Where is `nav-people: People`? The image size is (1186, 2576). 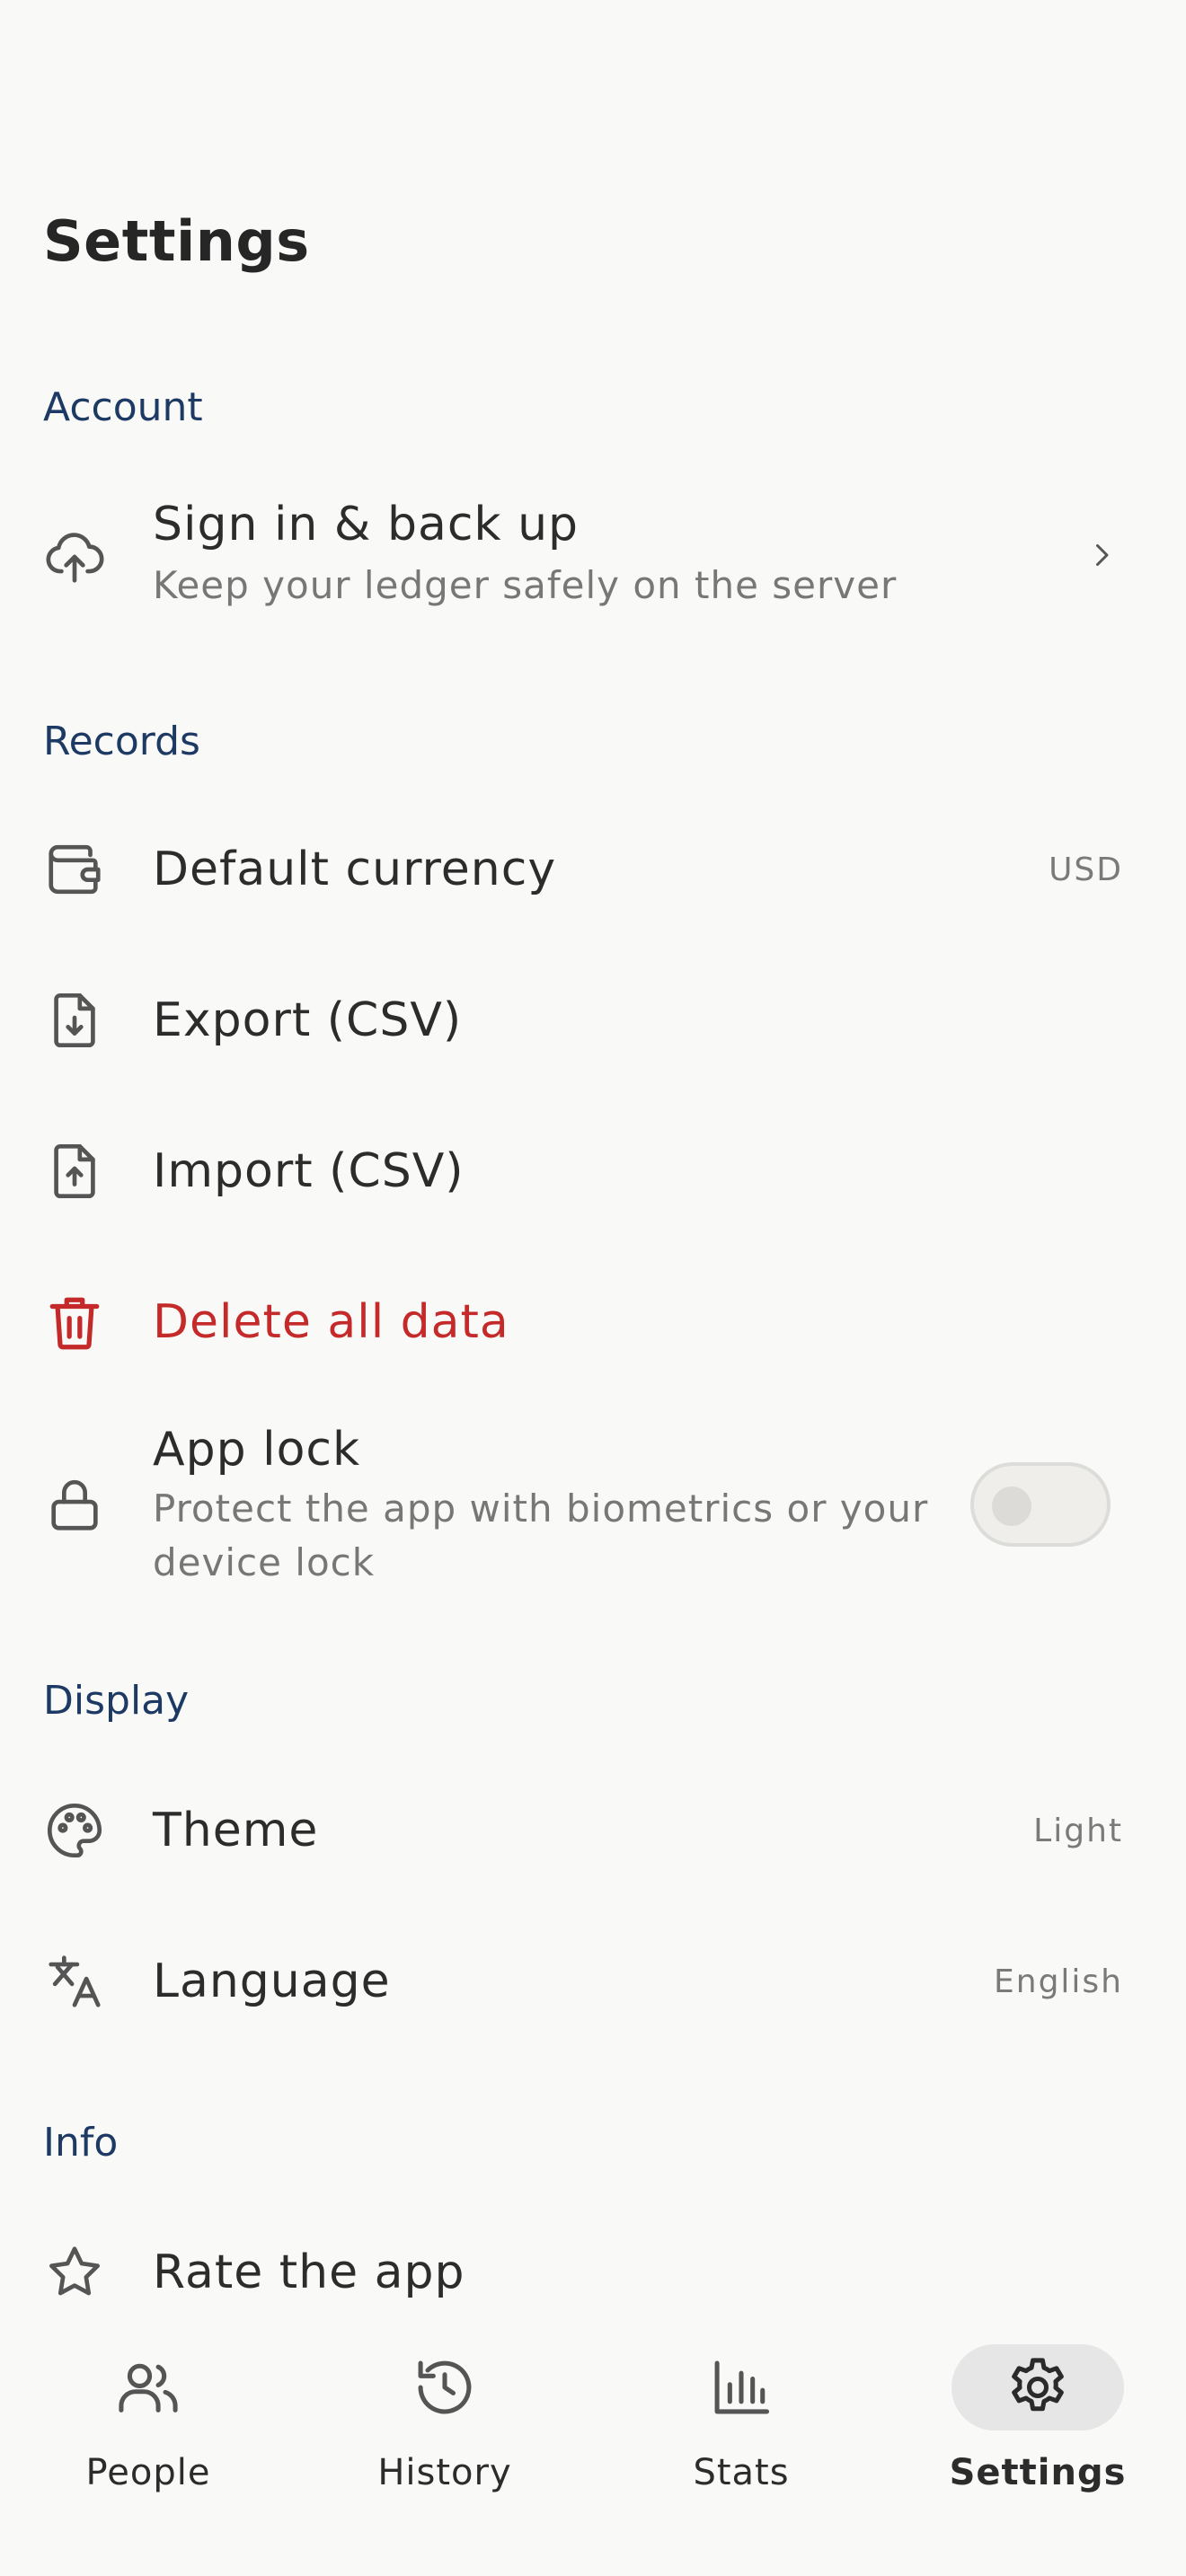 nav-people: People is located at coordinates (148, 2436).